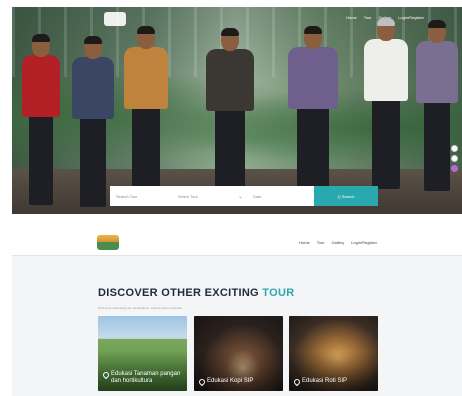 The height and width of the screenshot is (396, 462). What do you see at coordinates (346, 196) in the screenshot?
I see `search-button: Q Search` at bounding box center [346, 196].